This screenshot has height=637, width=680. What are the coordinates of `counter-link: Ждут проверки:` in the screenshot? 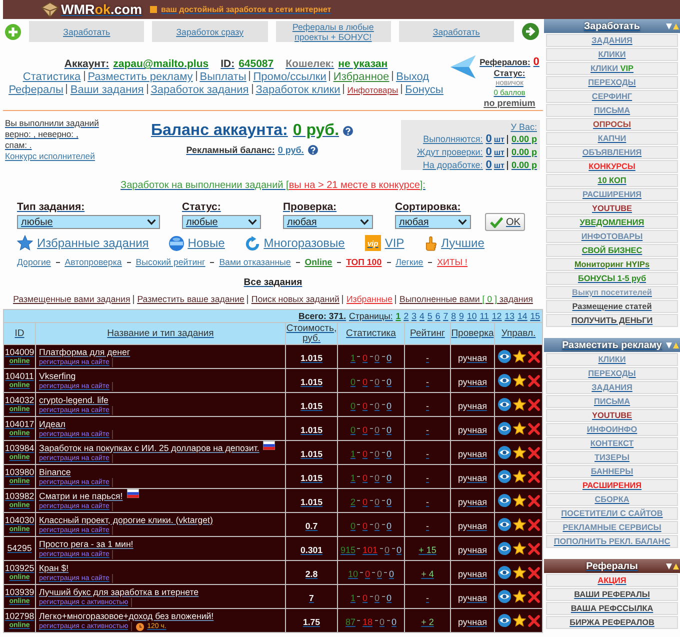 It's located at (450, 152).